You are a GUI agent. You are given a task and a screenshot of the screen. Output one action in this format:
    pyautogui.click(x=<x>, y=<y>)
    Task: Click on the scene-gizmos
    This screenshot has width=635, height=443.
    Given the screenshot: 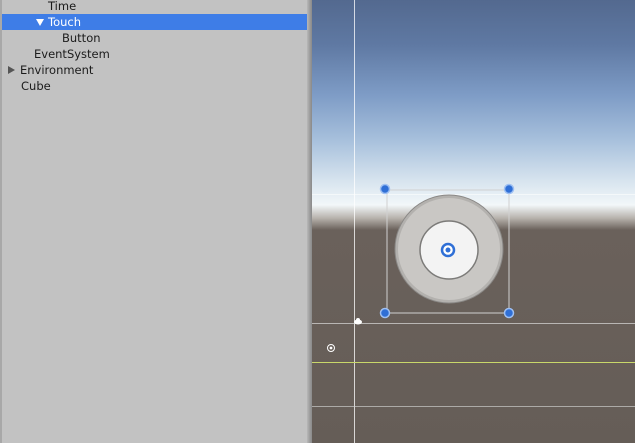 What is the action you would take?
    pyautogui.click(x=421, y=267)
    